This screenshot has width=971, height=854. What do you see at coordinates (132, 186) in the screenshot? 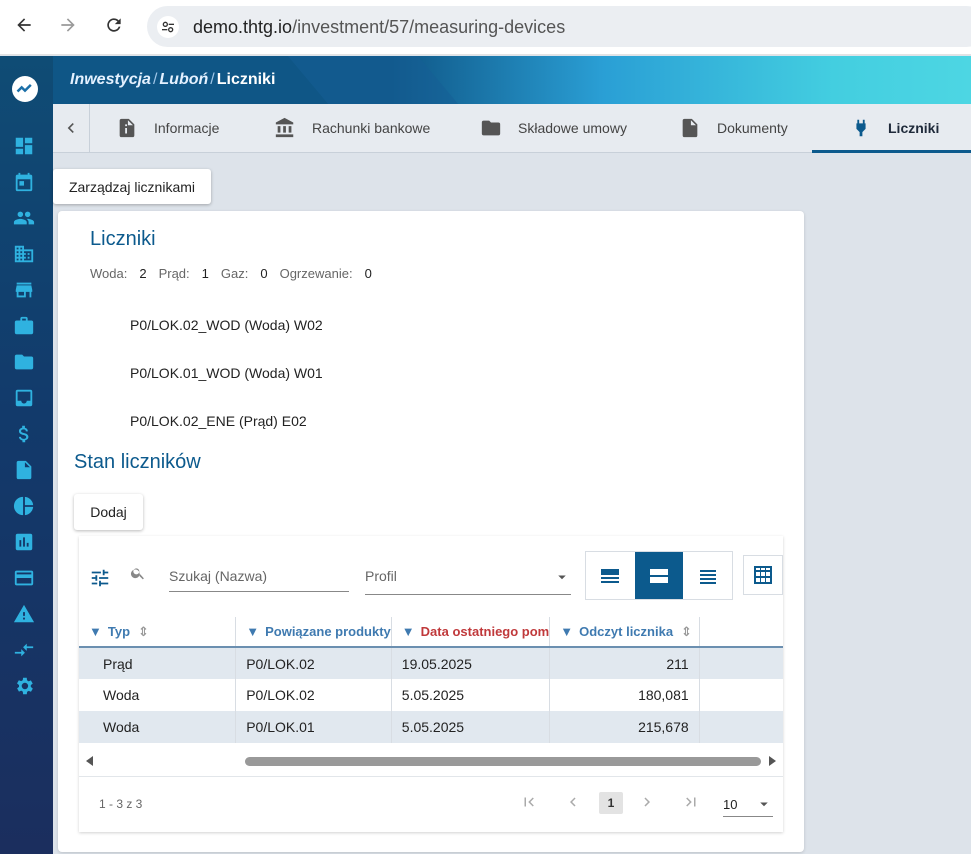
I see `manage-meters-button: Zarządzaj licznikami` at bounding box center [132, 186].